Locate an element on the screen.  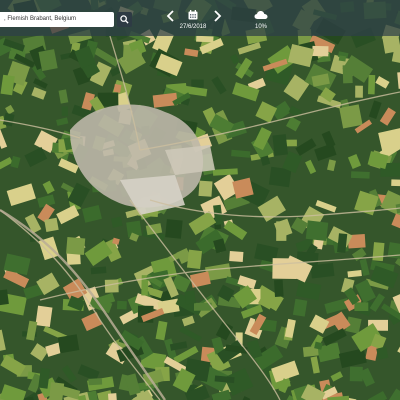
search-input: , Flemish Brabant, Belgium is located at coordinates (57, 19).